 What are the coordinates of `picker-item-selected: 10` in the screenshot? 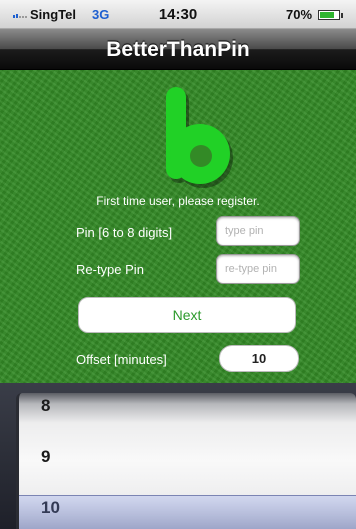 It's located at (50, 508).